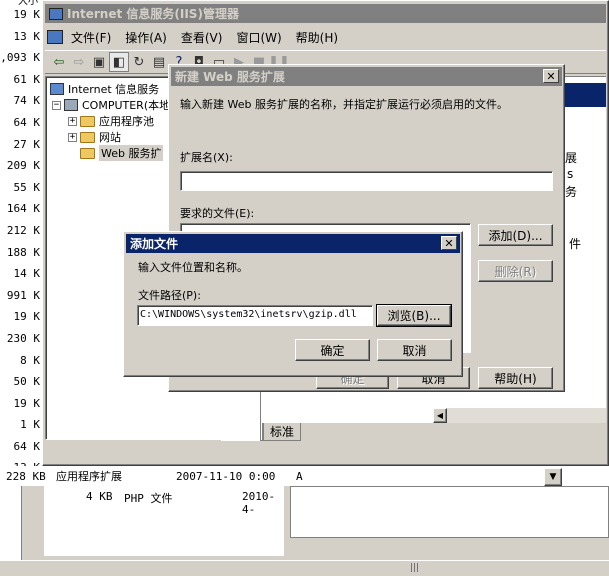 The image size is (609, 576). I want to click on menu-file: 文件(F), so click(91, 37).